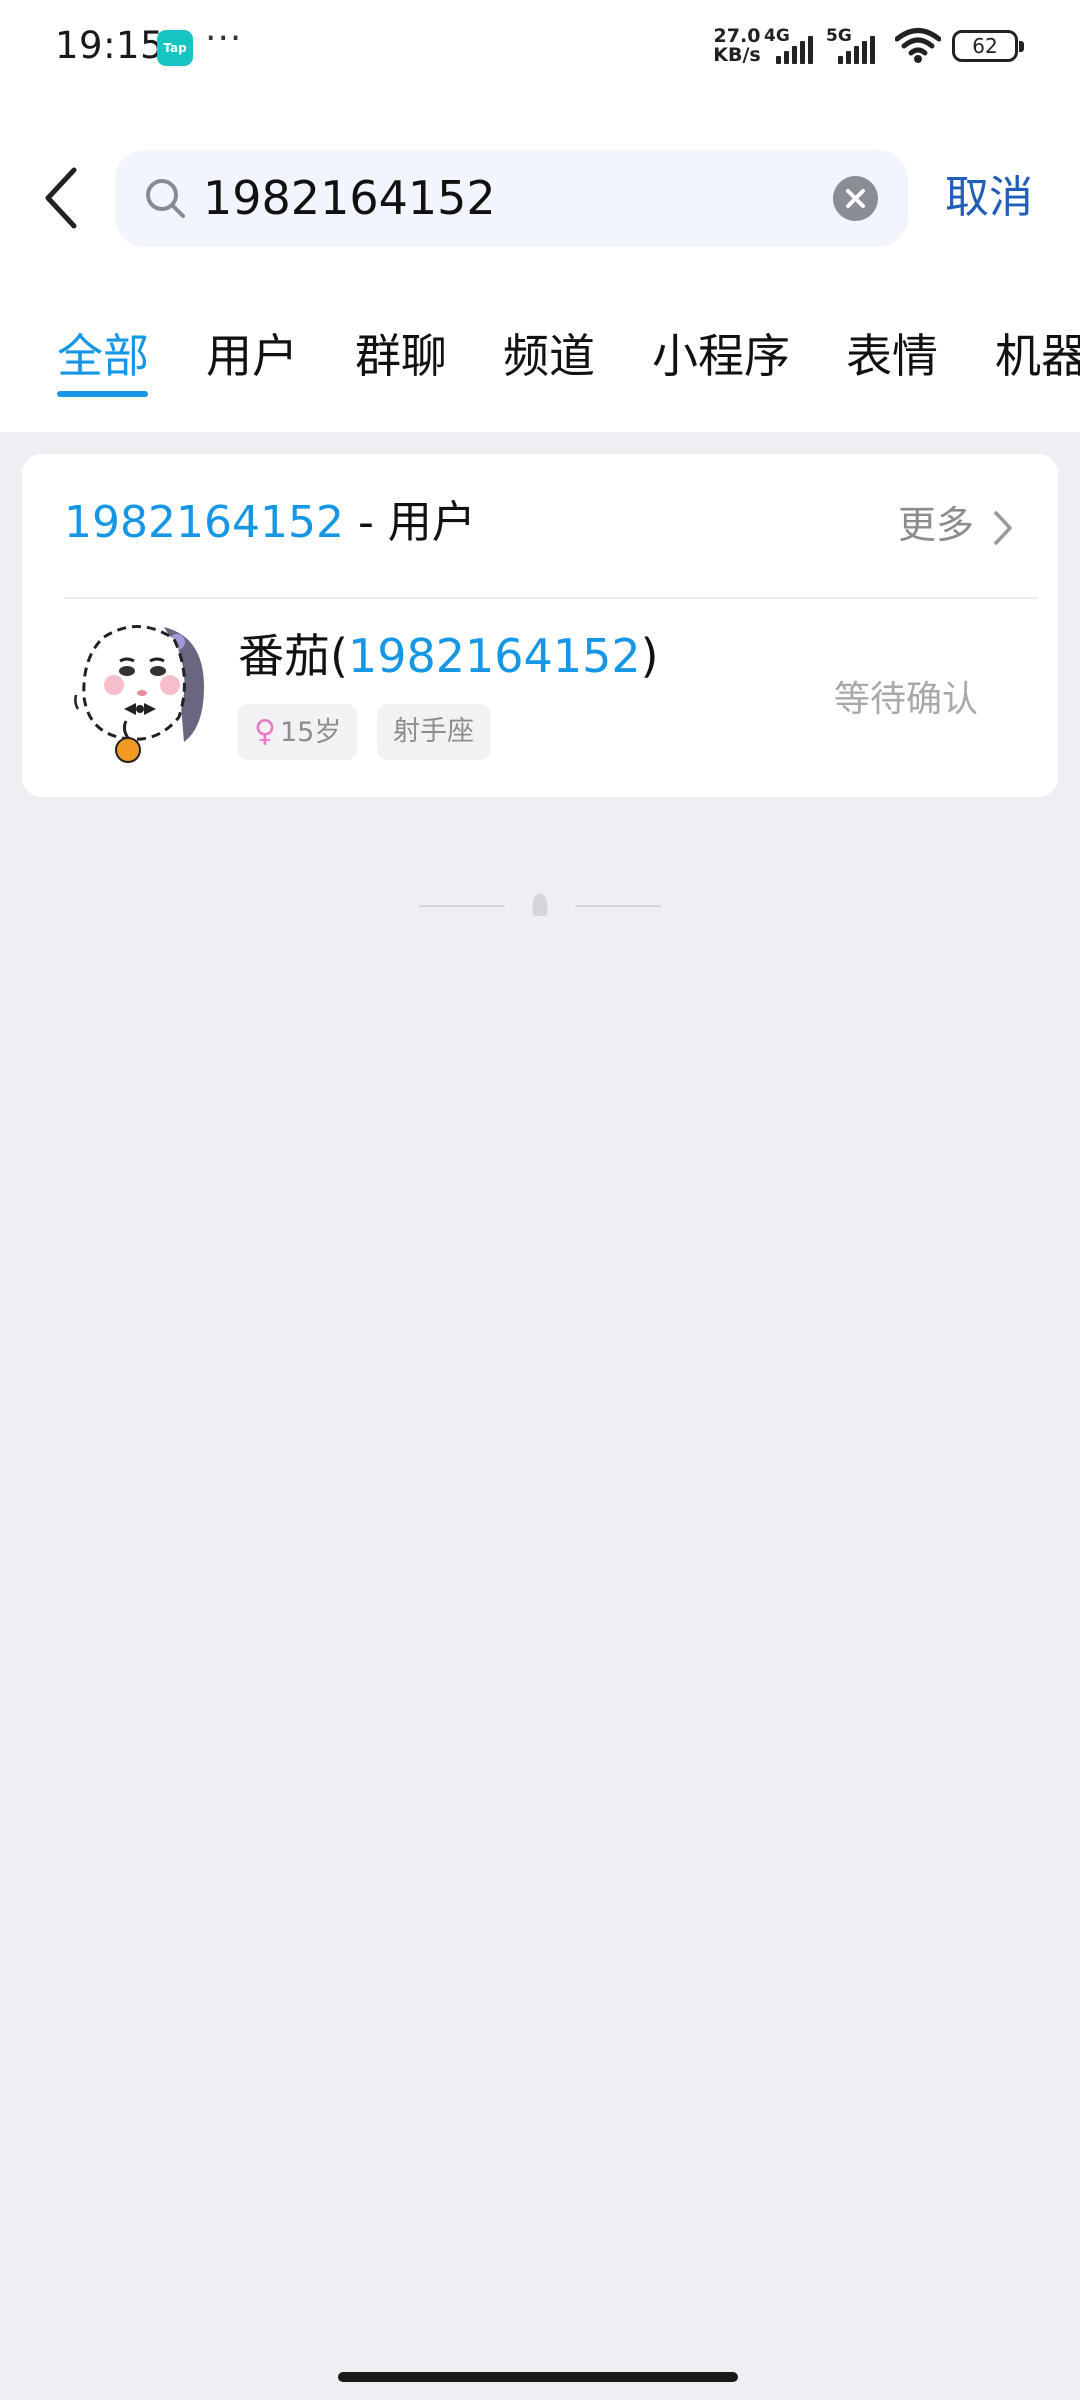 This screenshot has width=1080, height=2400. I want to click on more-button: 更多, so click(956, 525).